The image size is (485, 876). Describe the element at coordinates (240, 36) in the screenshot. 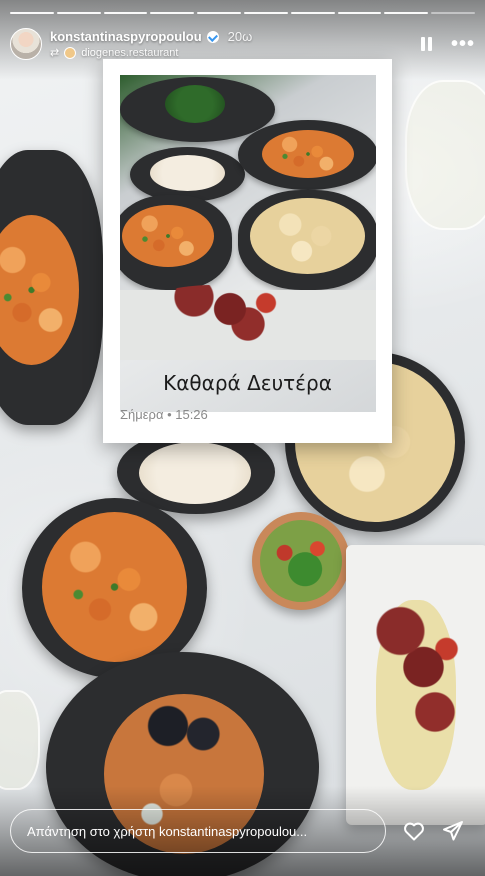

I see `timestamp: 20ω` at that location.